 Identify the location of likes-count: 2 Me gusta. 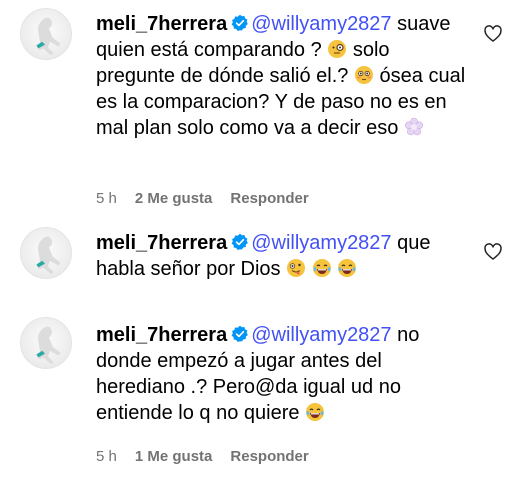
(174, 198).